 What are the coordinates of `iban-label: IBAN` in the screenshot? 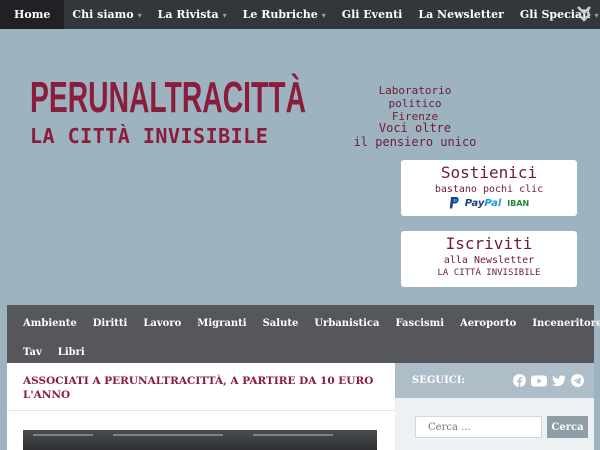 It's located at (518, 203).